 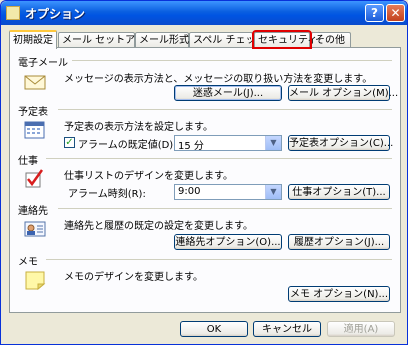 I want to click on tab-other: その他, so click(x=331, y=39).